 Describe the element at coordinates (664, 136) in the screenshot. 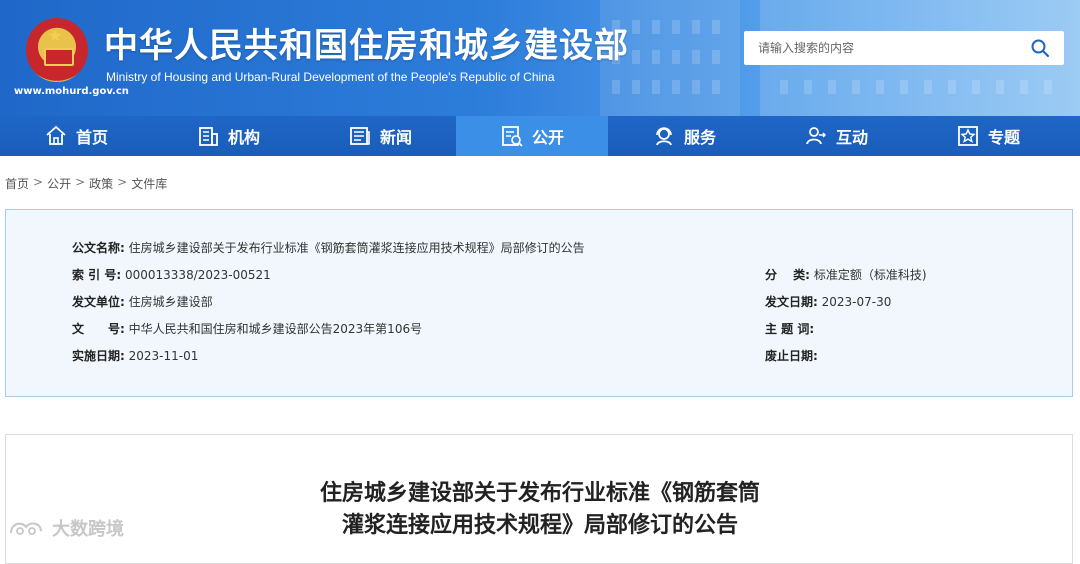

I see `service-icon` at that location.